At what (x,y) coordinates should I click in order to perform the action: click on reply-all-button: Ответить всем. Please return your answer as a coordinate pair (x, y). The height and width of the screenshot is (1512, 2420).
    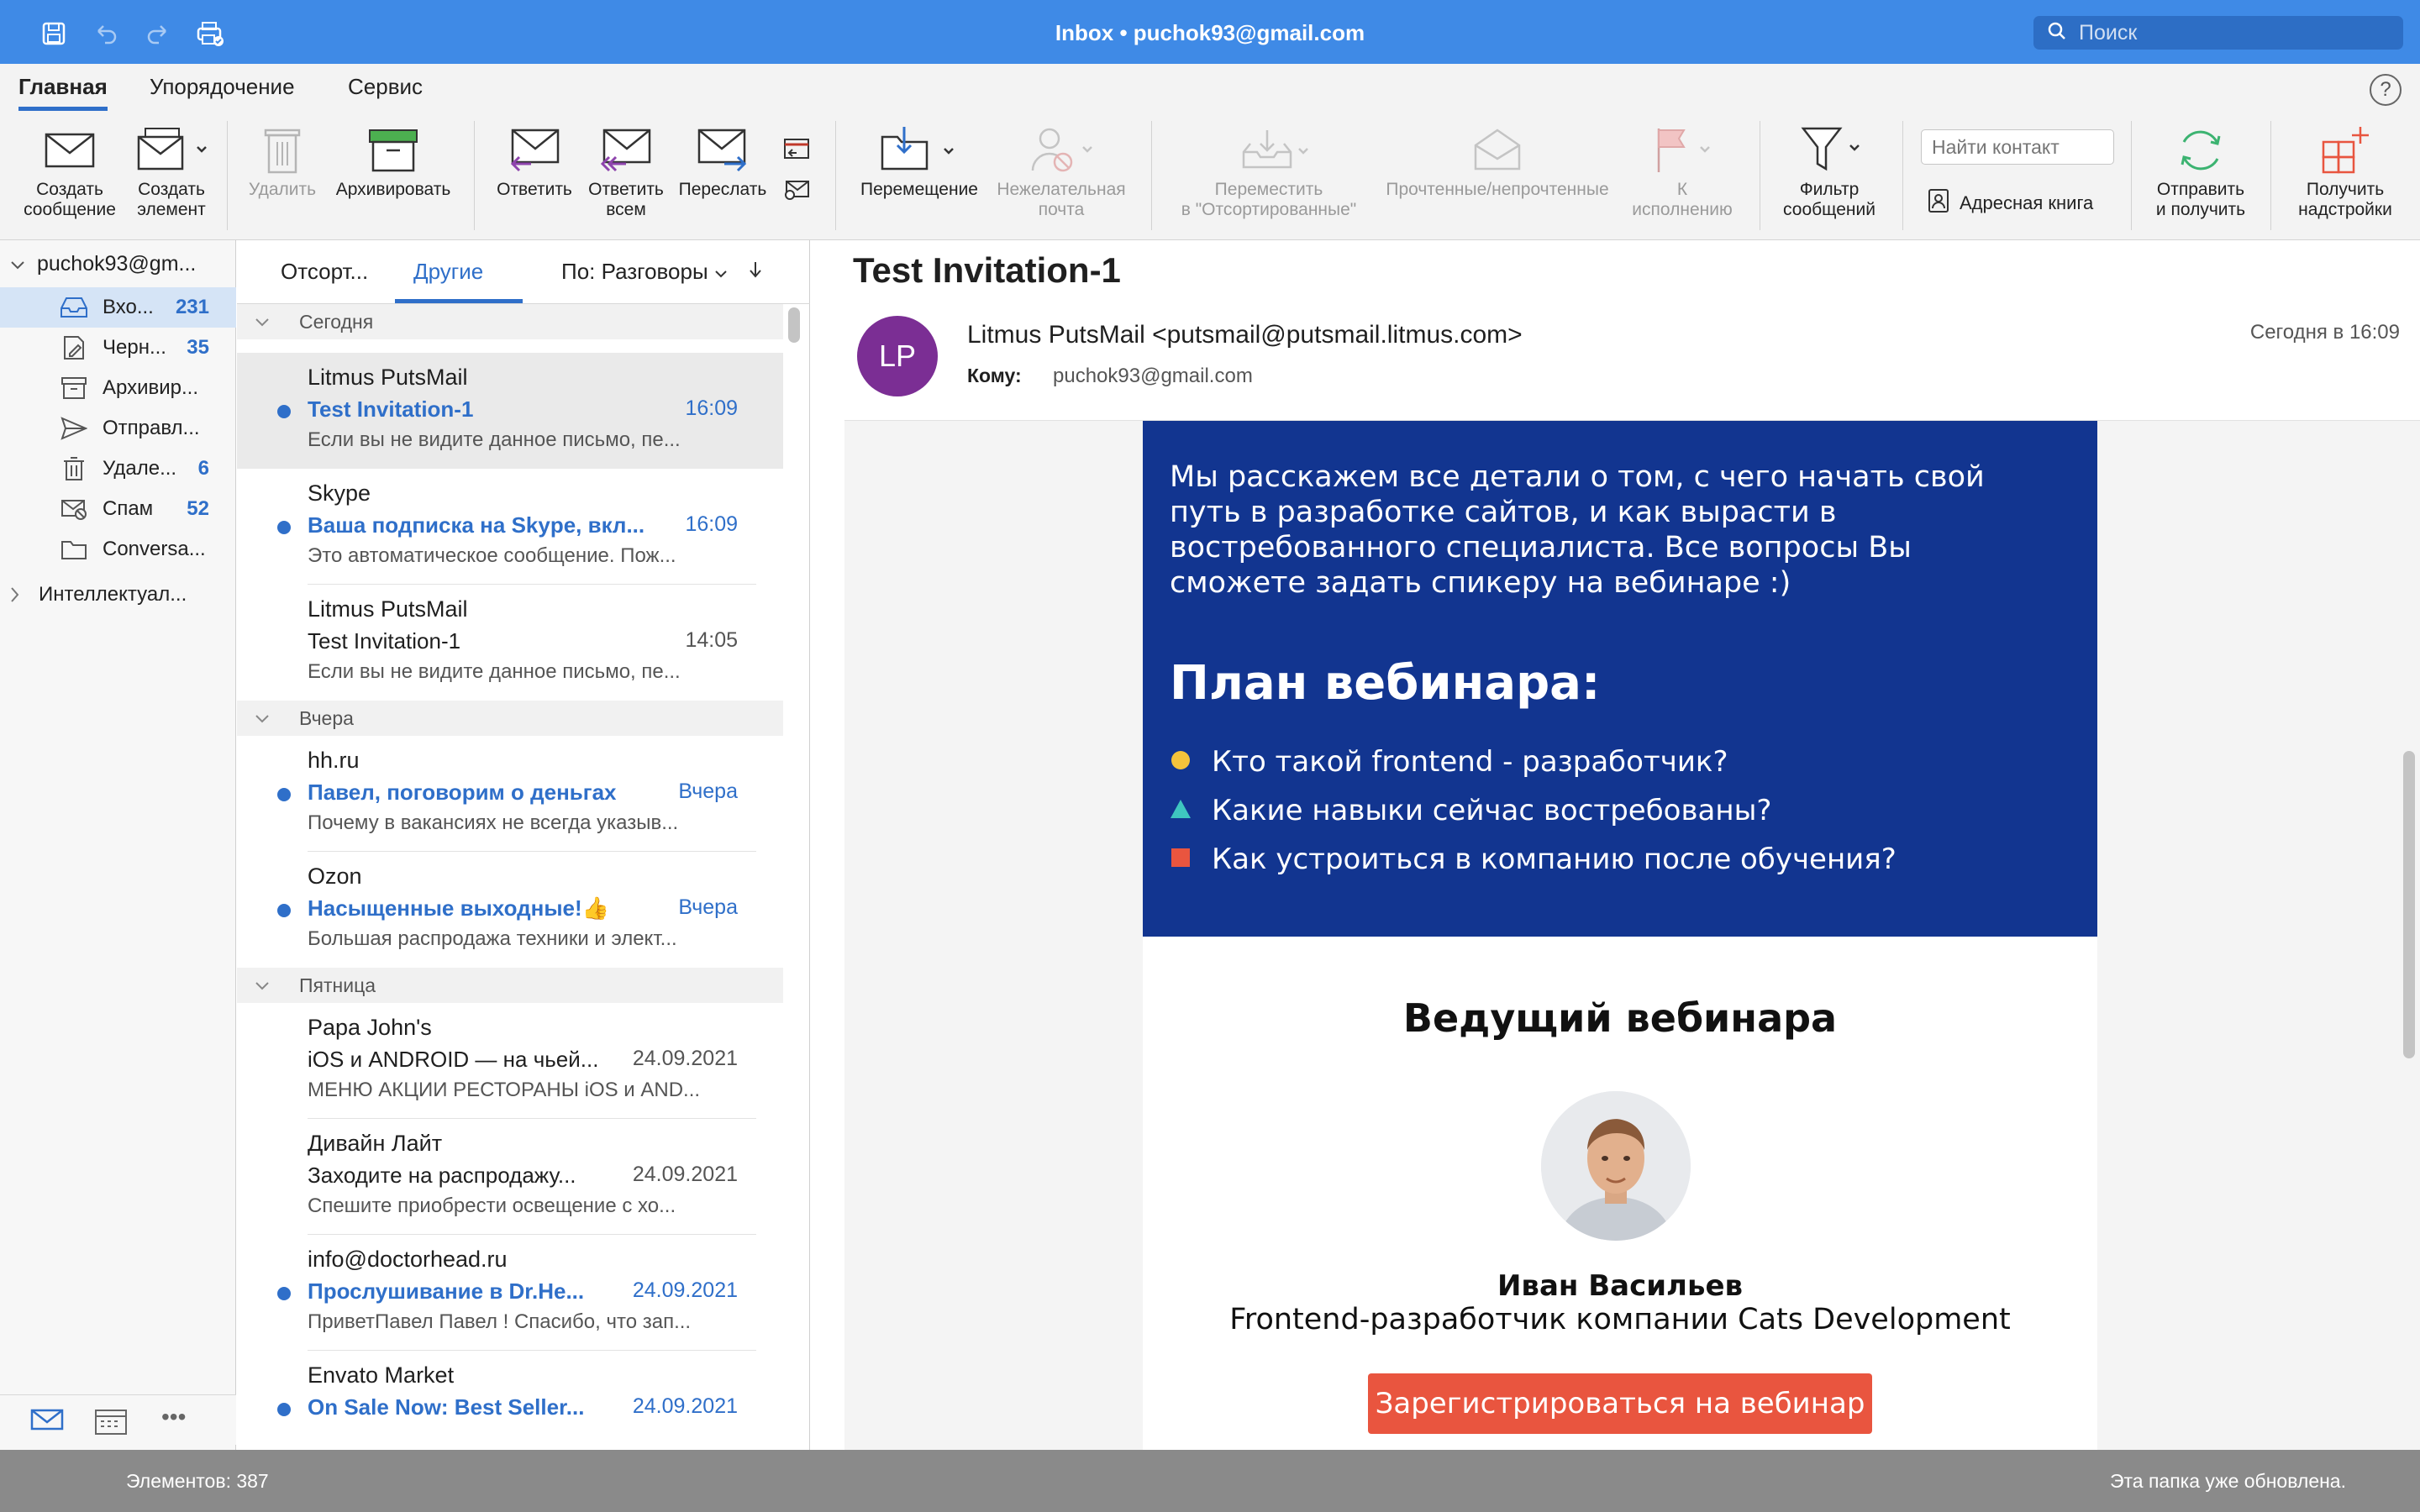
    Looking at the image, I should click on (626, 170).